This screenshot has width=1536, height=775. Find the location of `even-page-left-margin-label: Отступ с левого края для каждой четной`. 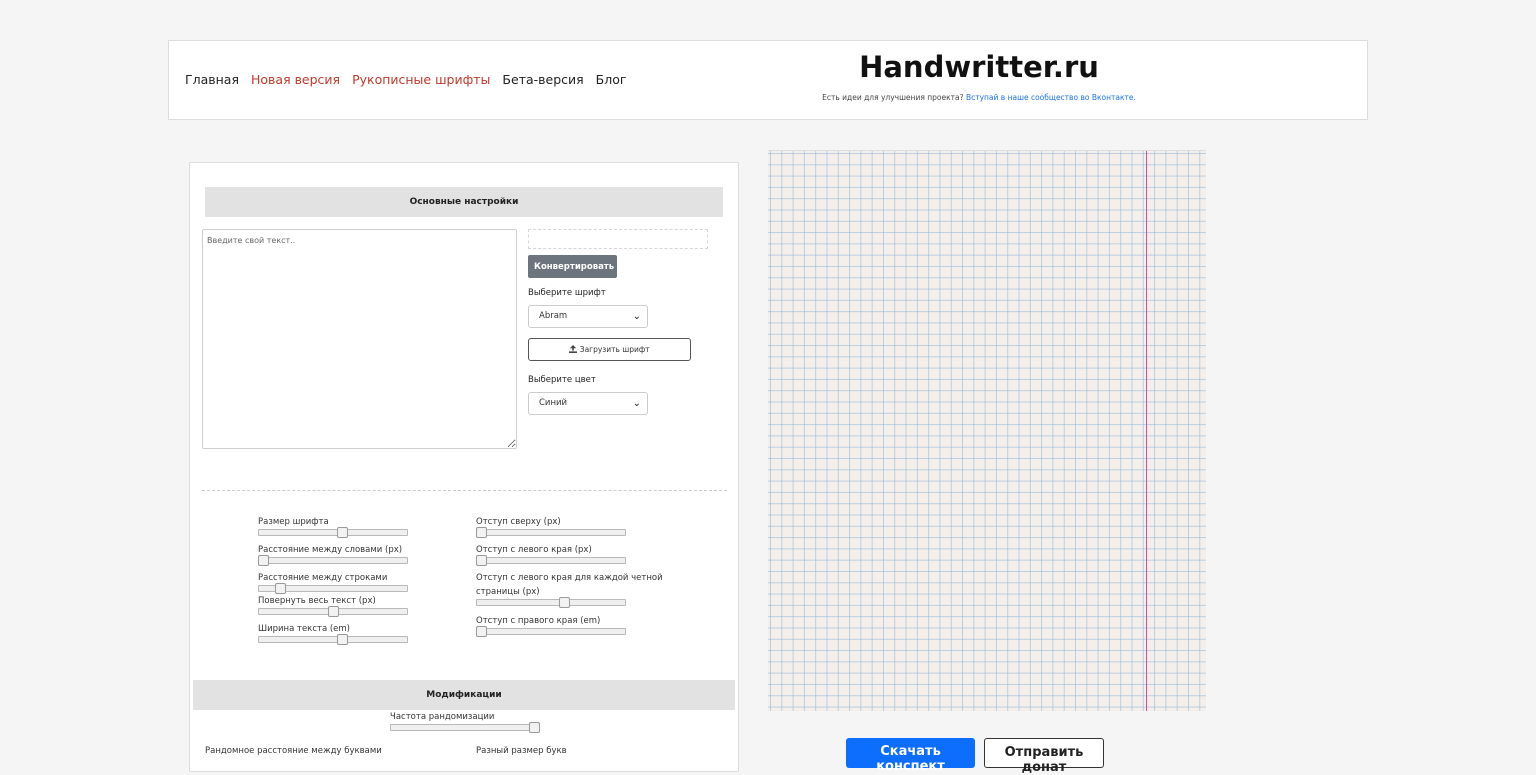

even-page-left-margin-label: Отступ с левого края для каждой четной is located at coordinates (569, 578).